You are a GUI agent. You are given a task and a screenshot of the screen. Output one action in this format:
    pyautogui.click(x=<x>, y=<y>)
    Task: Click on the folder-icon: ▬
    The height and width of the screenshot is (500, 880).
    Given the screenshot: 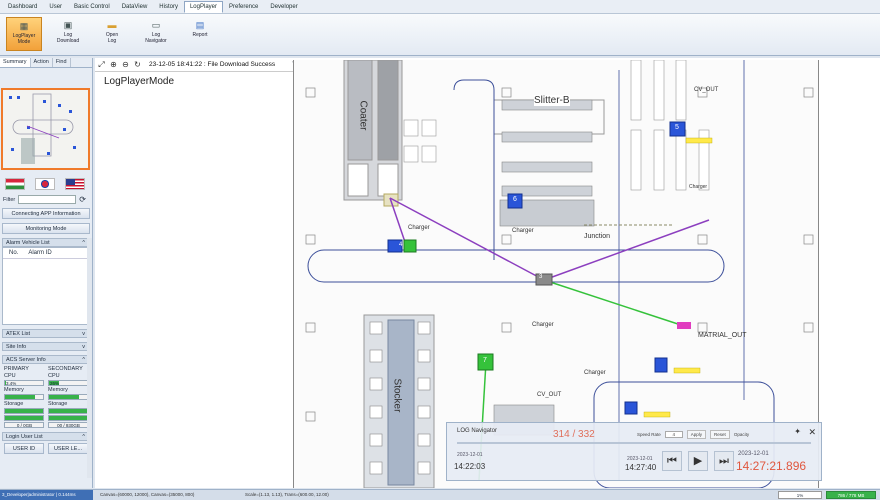 What is the action you would take?
    pyautogui.click(x=112, y=25)
    